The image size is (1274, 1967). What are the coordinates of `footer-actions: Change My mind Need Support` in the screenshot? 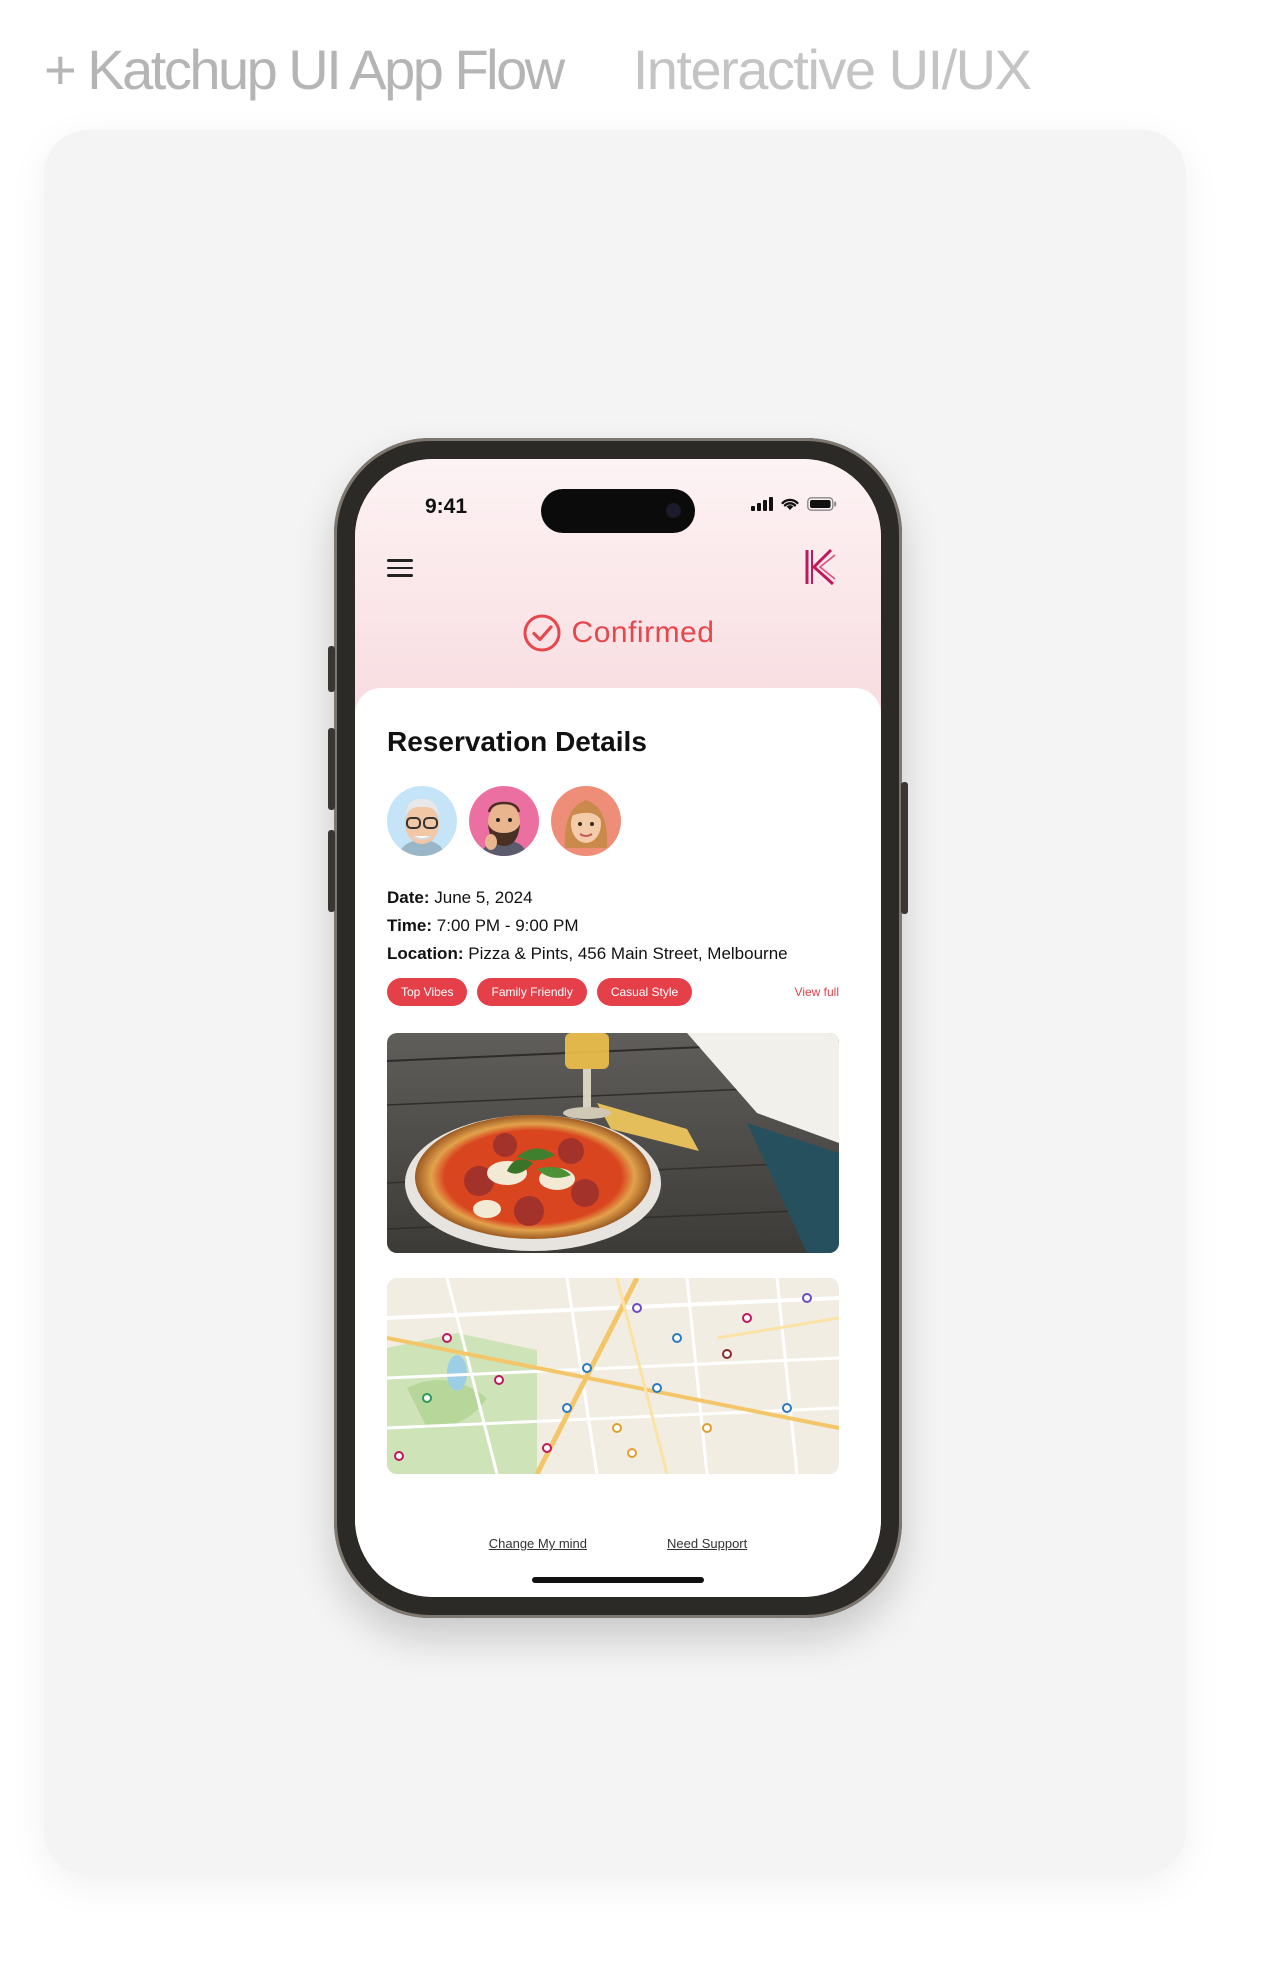 It's located at (618, 1543).